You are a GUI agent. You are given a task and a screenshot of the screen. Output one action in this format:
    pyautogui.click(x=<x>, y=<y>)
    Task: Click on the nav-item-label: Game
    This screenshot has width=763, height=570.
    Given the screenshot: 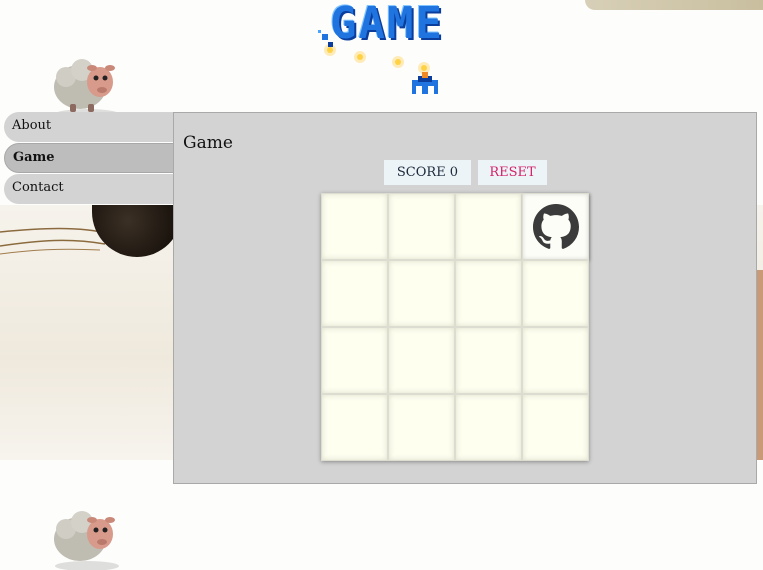 What is the action you would take?
    pyautogui.click(x=34, y=157)
    